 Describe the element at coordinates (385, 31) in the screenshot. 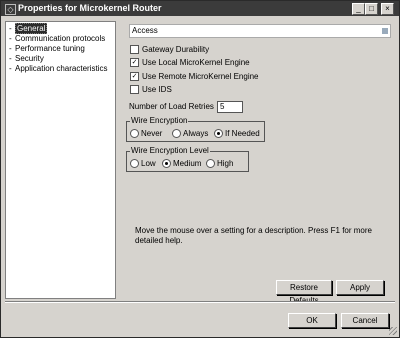

I see `section-icon` at that location.